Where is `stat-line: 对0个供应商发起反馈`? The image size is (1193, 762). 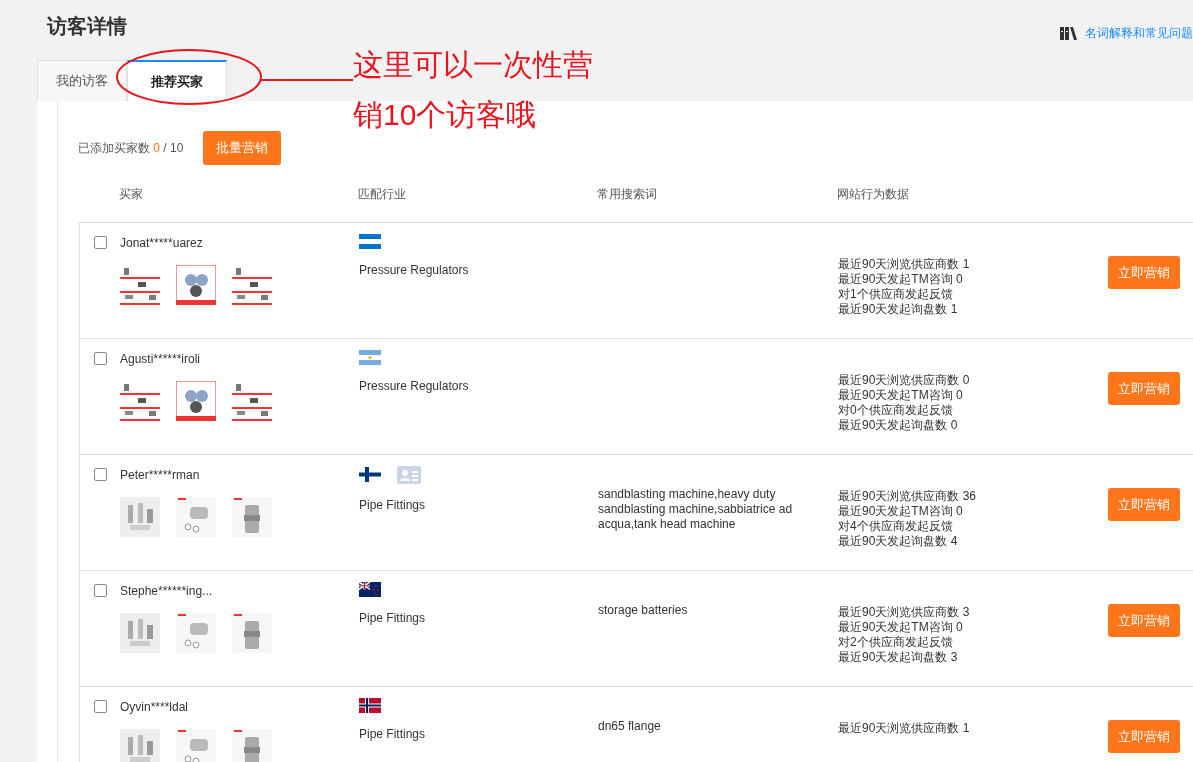
stat-line: 对0个供应商发起反馈 is located at coordinates (896, 410).